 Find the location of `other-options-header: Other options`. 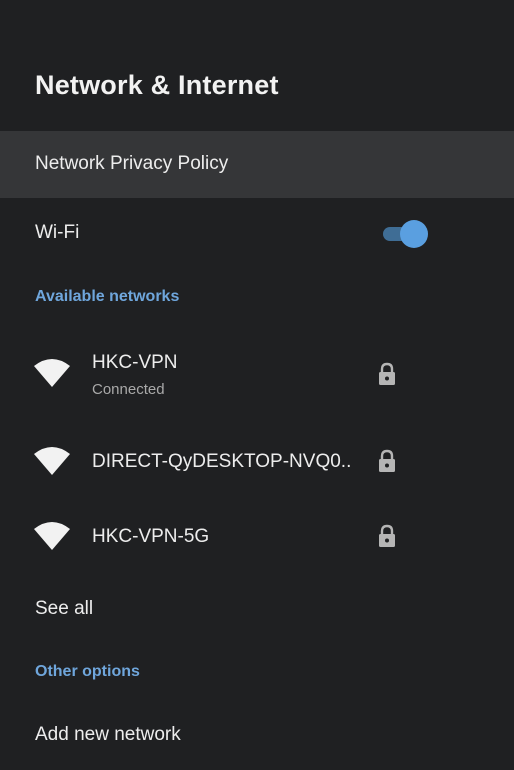

other-options-header: Other options is located at coordinates (87, 671).